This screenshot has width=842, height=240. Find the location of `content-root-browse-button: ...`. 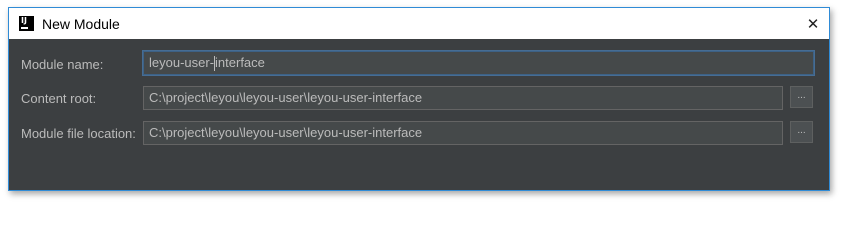

content-root-browse-button: ... is located at coordinates (801, 97).